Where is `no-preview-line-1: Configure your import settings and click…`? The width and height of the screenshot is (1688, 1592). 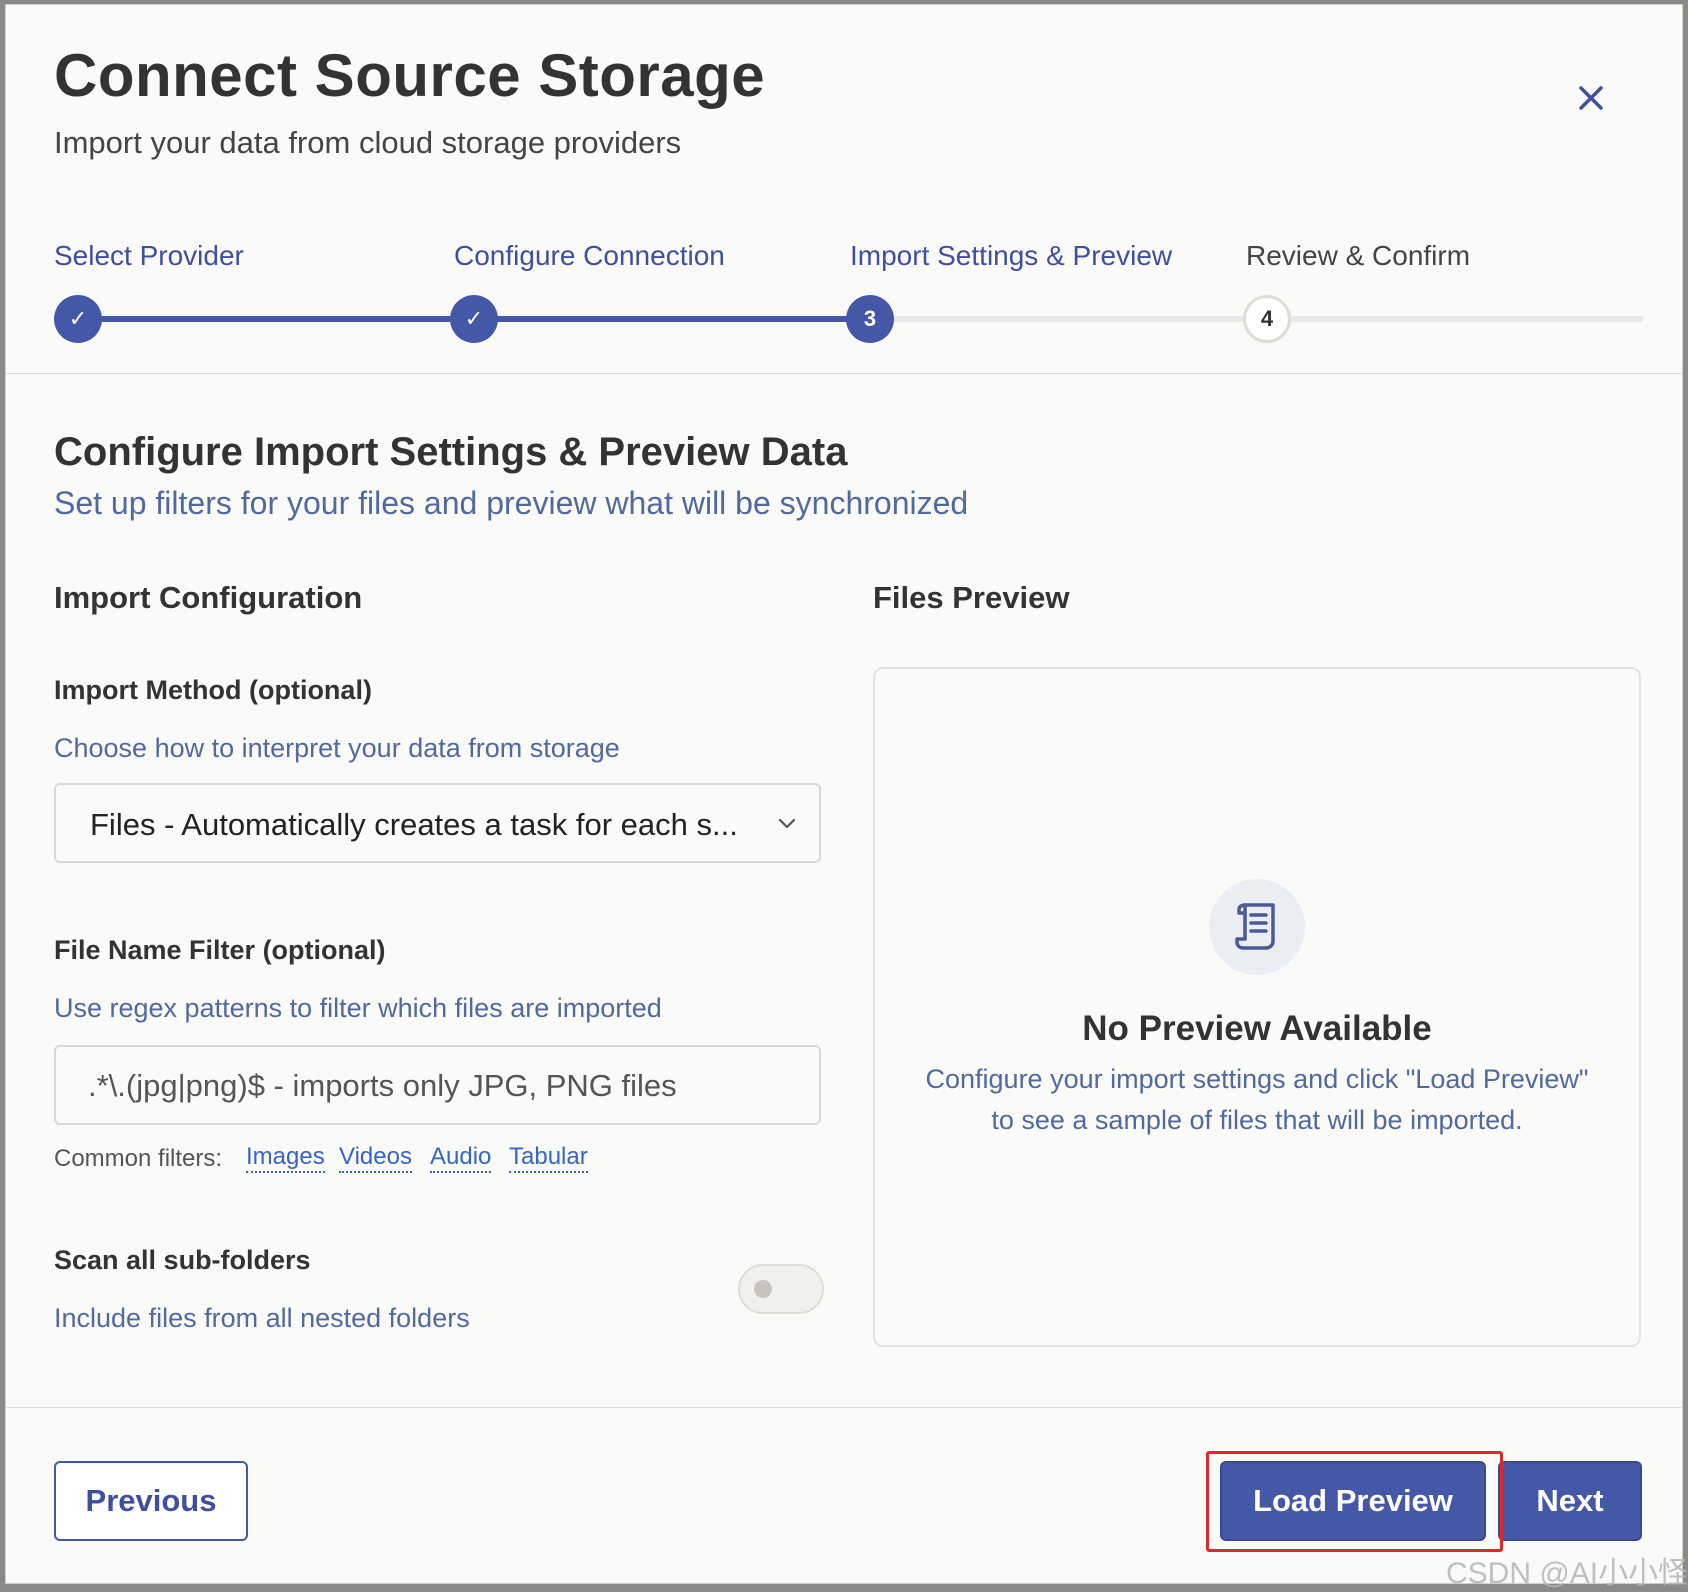 no-preview-line-1: Configure your import settings and click… is located at coordinates (1257, 1079).